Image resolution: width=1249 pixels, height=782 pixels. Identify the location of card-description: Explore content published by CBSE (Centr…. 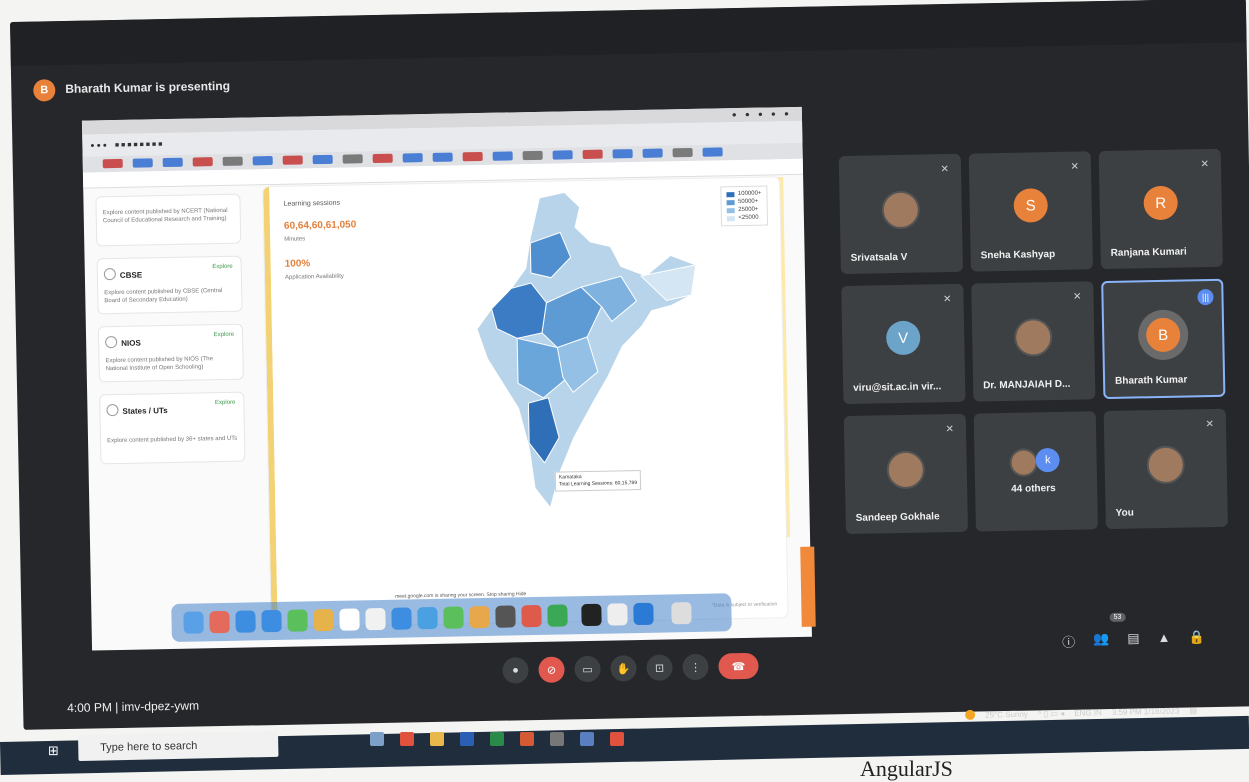
(163, 296).